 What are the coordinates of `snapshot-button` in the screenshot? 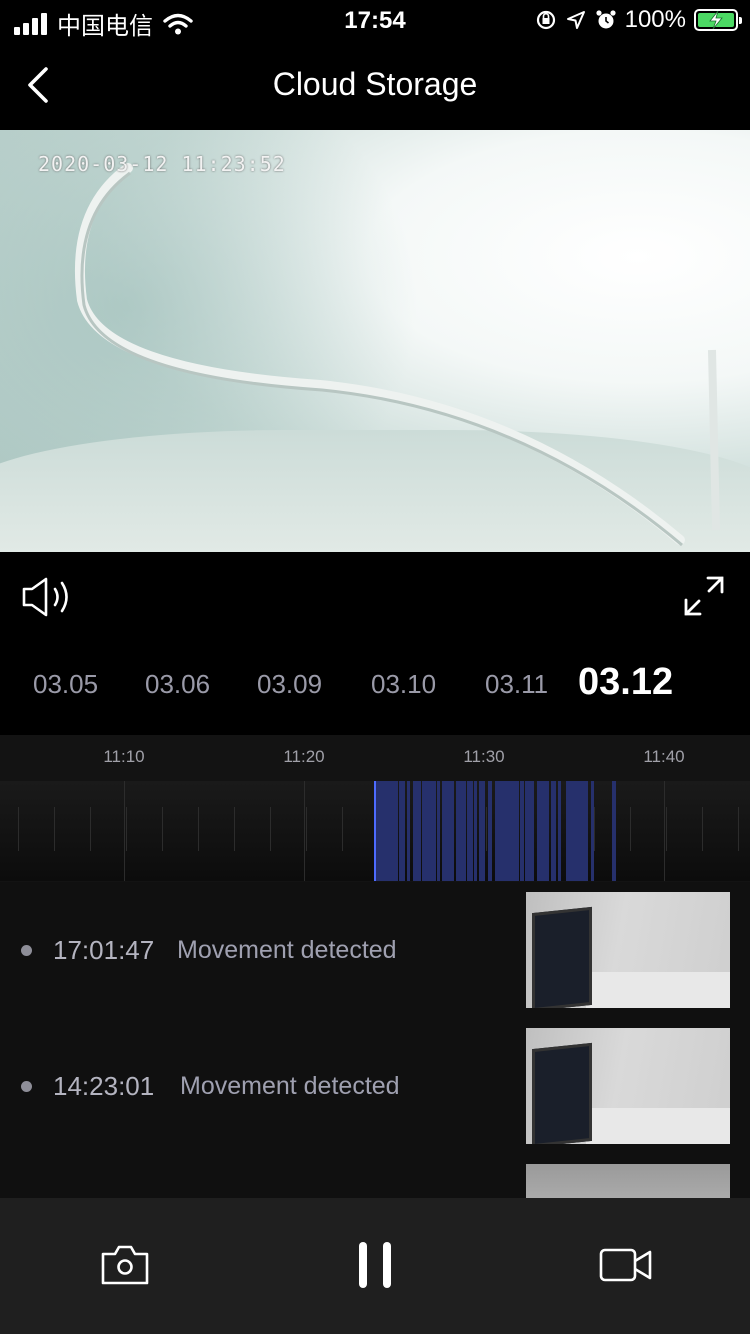 It's located at (125, 1265).